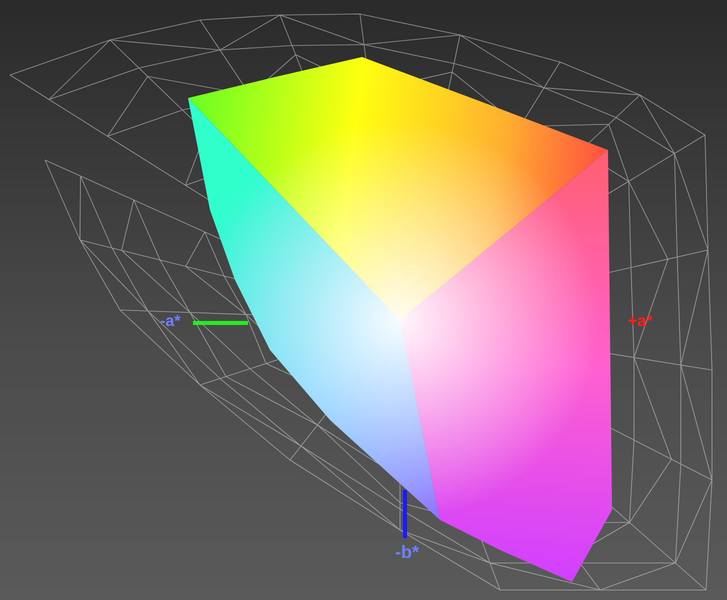 This screenshot has width=727, height=600. Describe the element at coordinates (640, 322) in the screenshot. I see `axis-label: +a*` at that location.